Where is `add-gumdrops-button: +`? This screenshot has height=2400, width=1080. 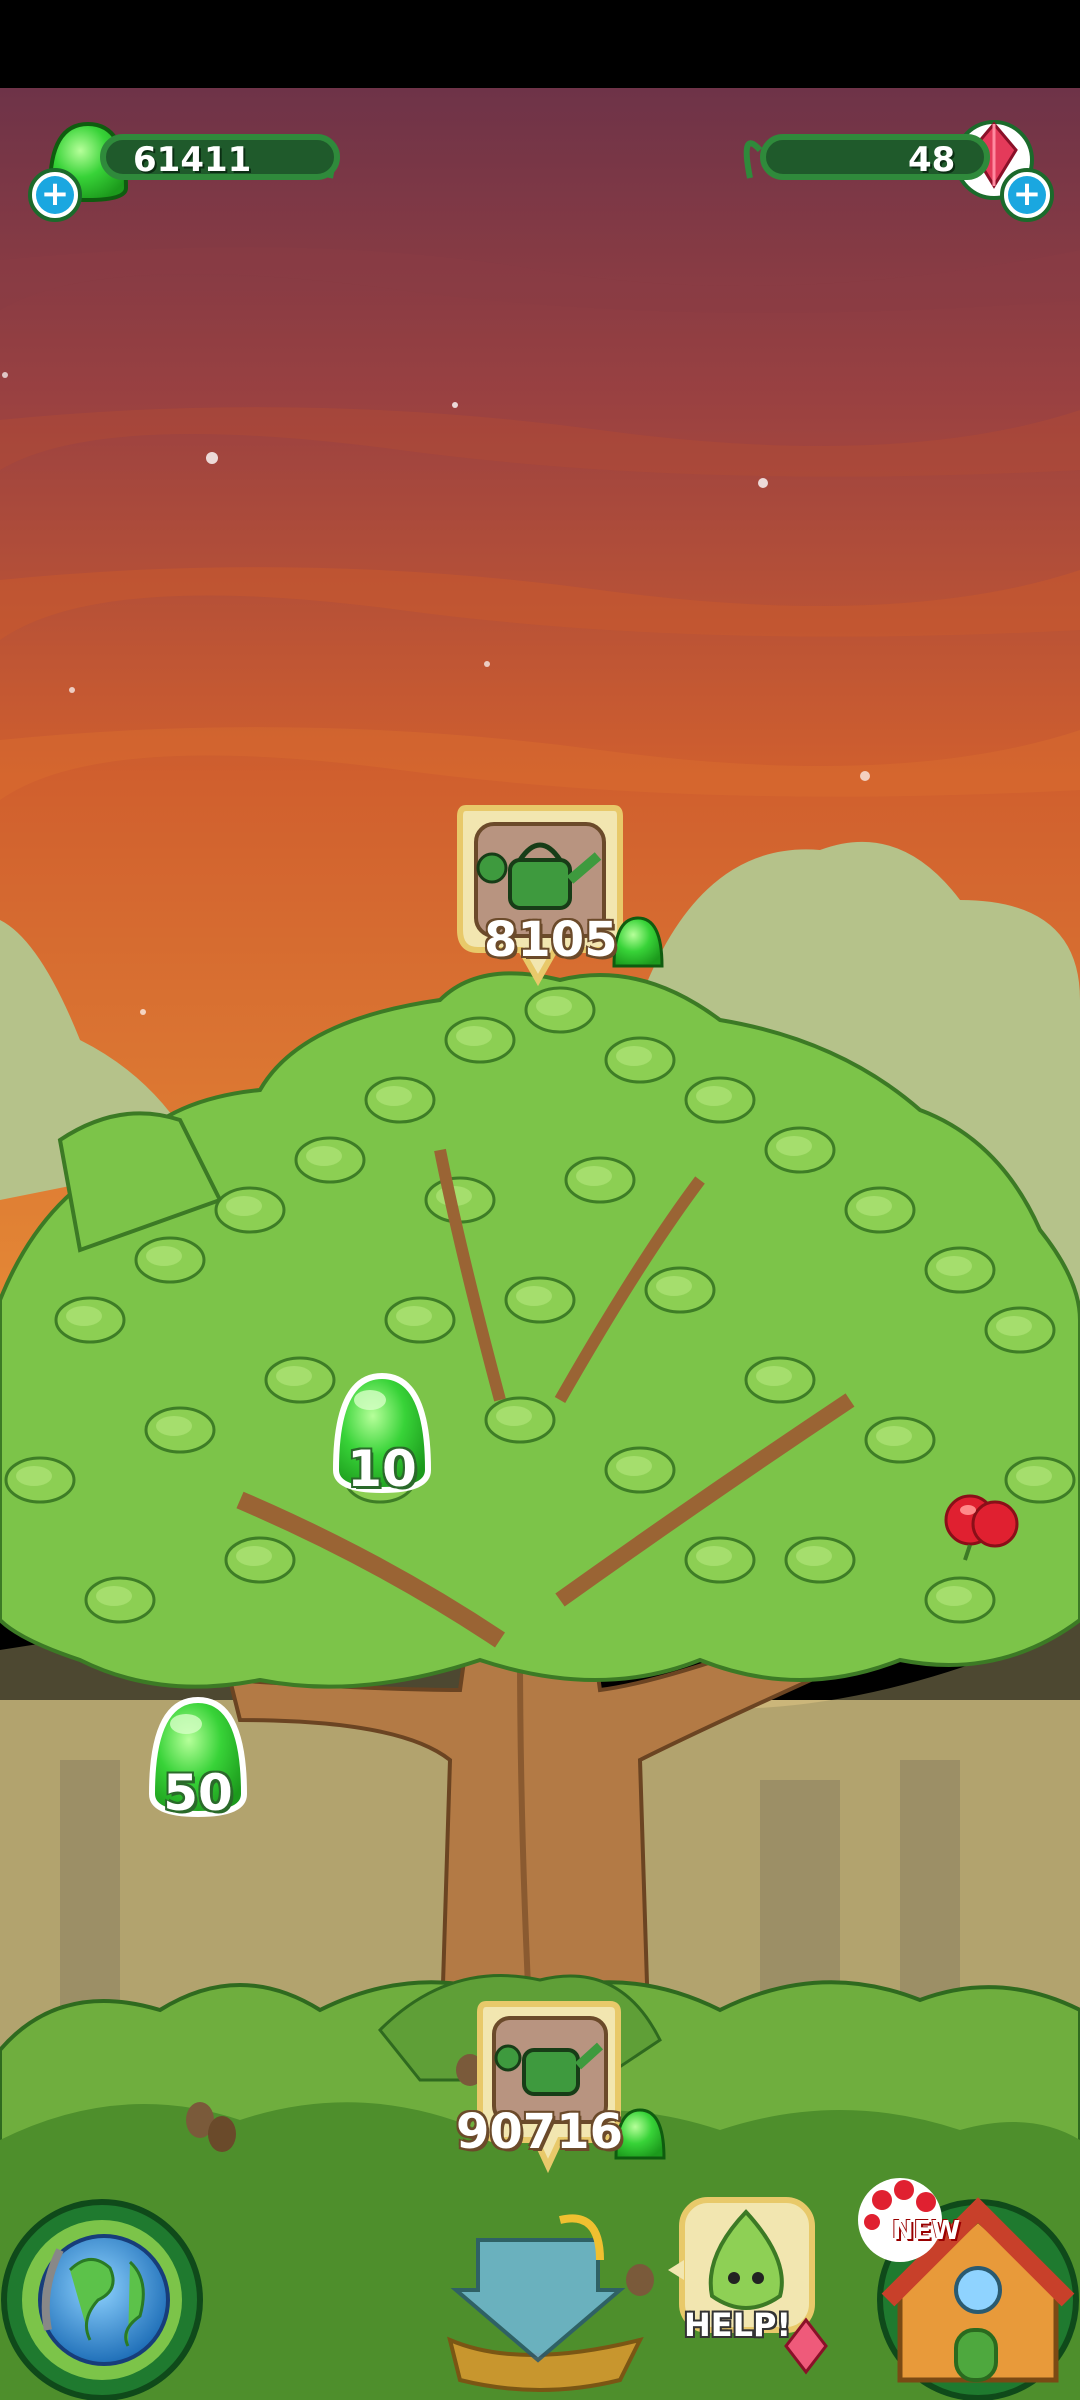
add-gumdrops-button: + is located at coordinates (55, 195).